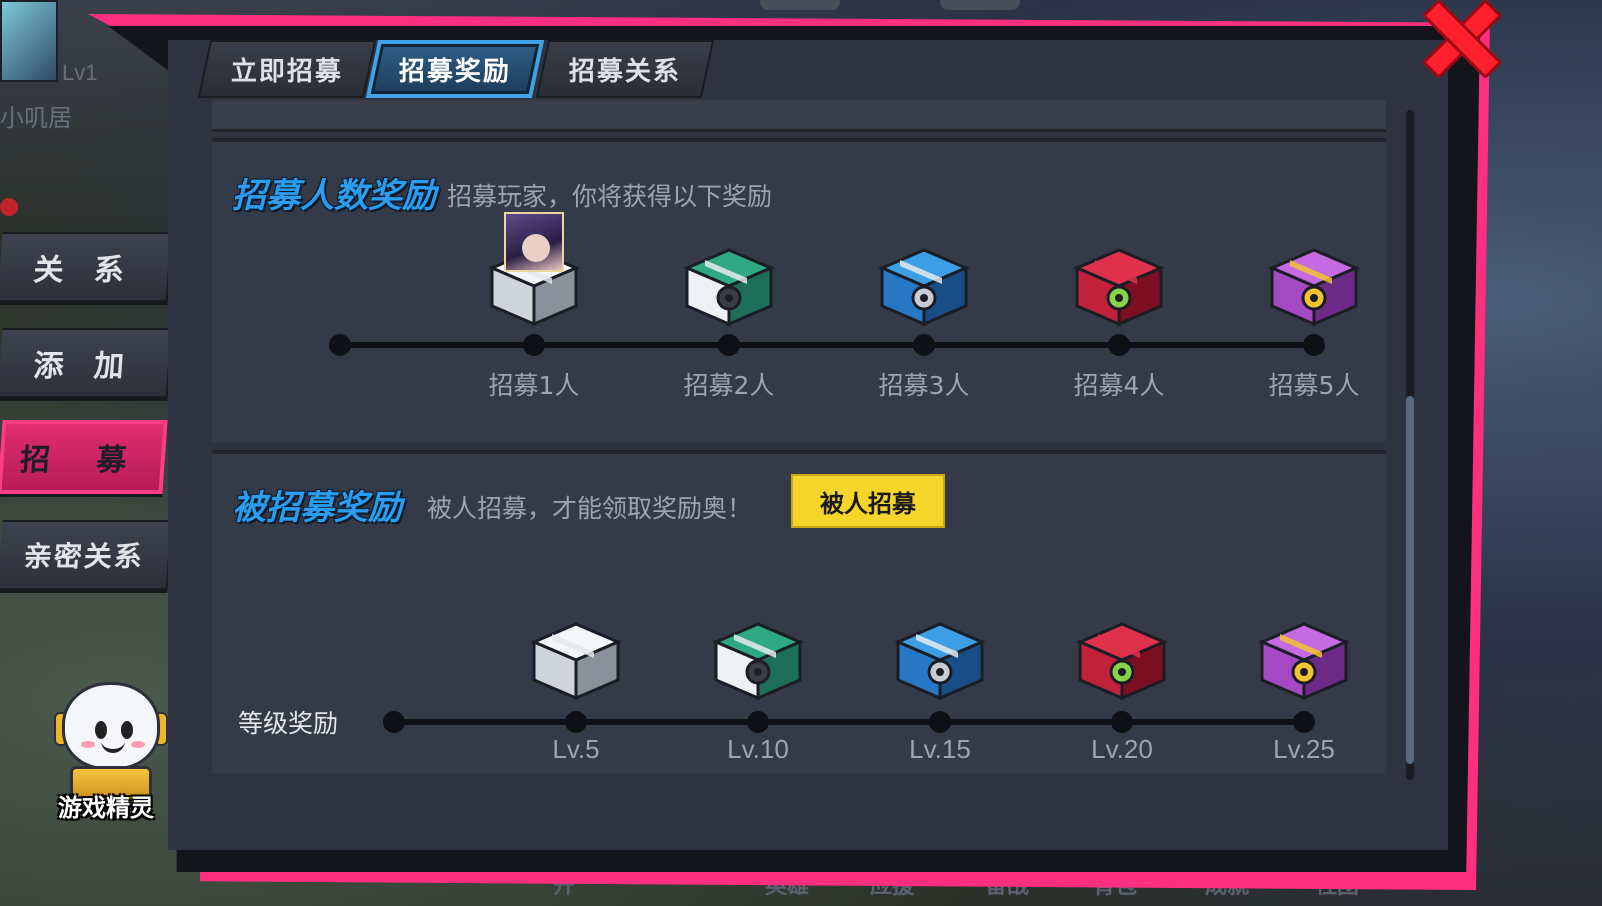 This screenshot has width=1602, height=906. What do you see at coordinates (590, 508) in the screenshot?
I see `section-subtitle: 被人招募，才能领取奖励奥！` at bounding box center [590, 508].